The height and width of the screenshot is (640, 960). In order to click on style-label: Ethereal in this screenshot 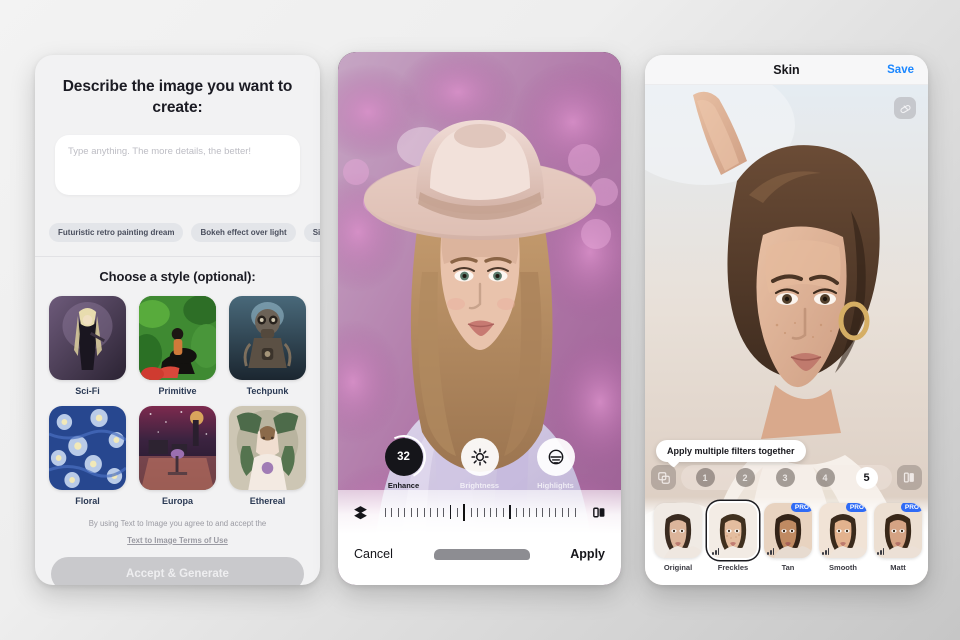, I will do `click(267, 500)`.